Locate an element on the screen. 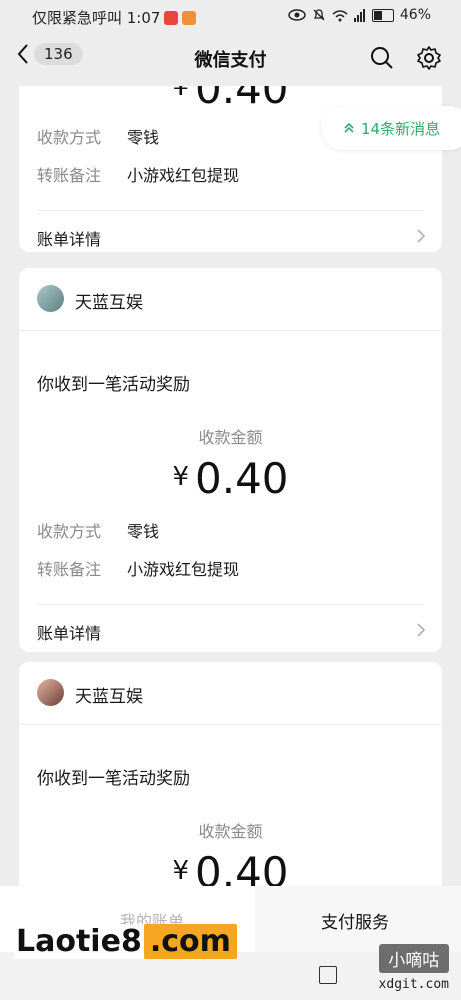 The image size is (461, 1000). watermark-left: Laotie8 .com is located at coordinates (125, 941).